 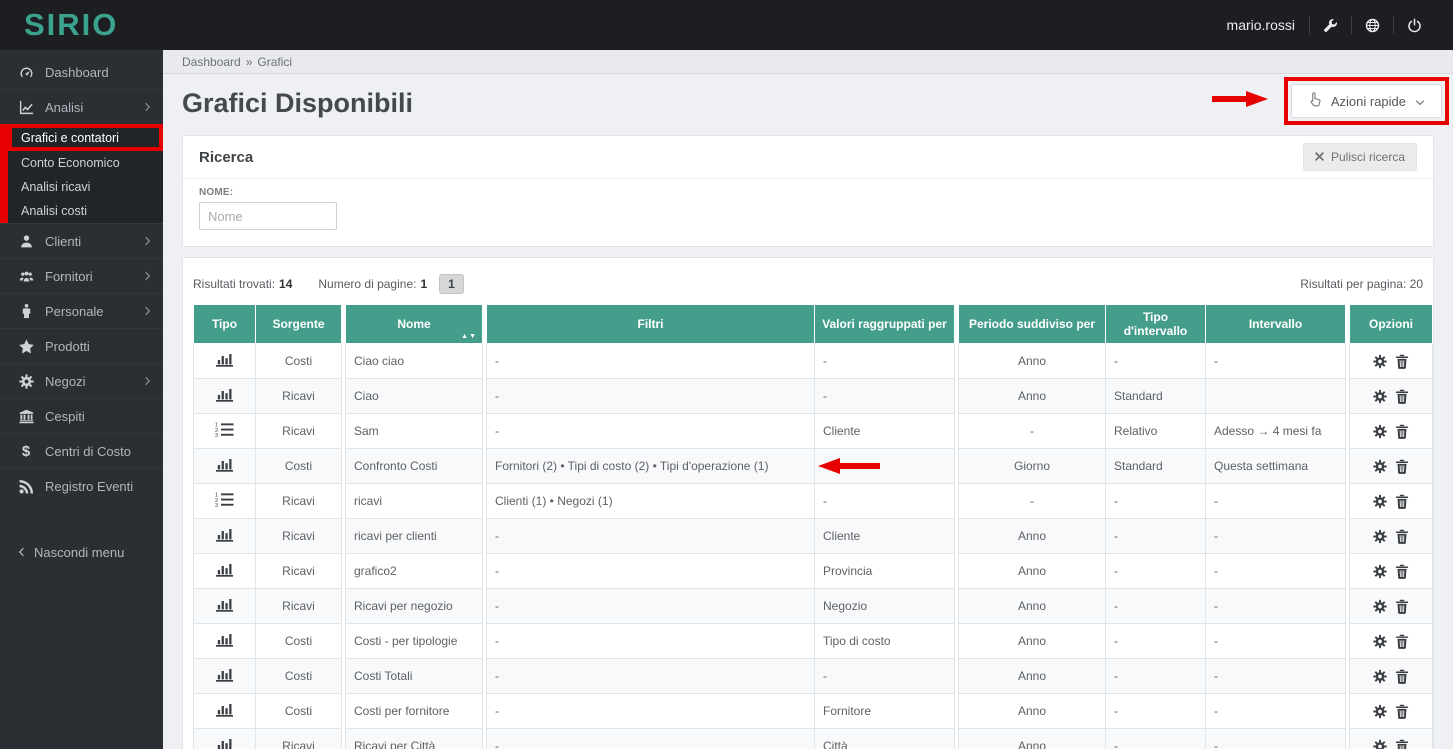 What do you see at coordinates (298, 324) in the screenshot?
I see `column-header-sorgente: Sorgente` at bounding box center [298, 324].